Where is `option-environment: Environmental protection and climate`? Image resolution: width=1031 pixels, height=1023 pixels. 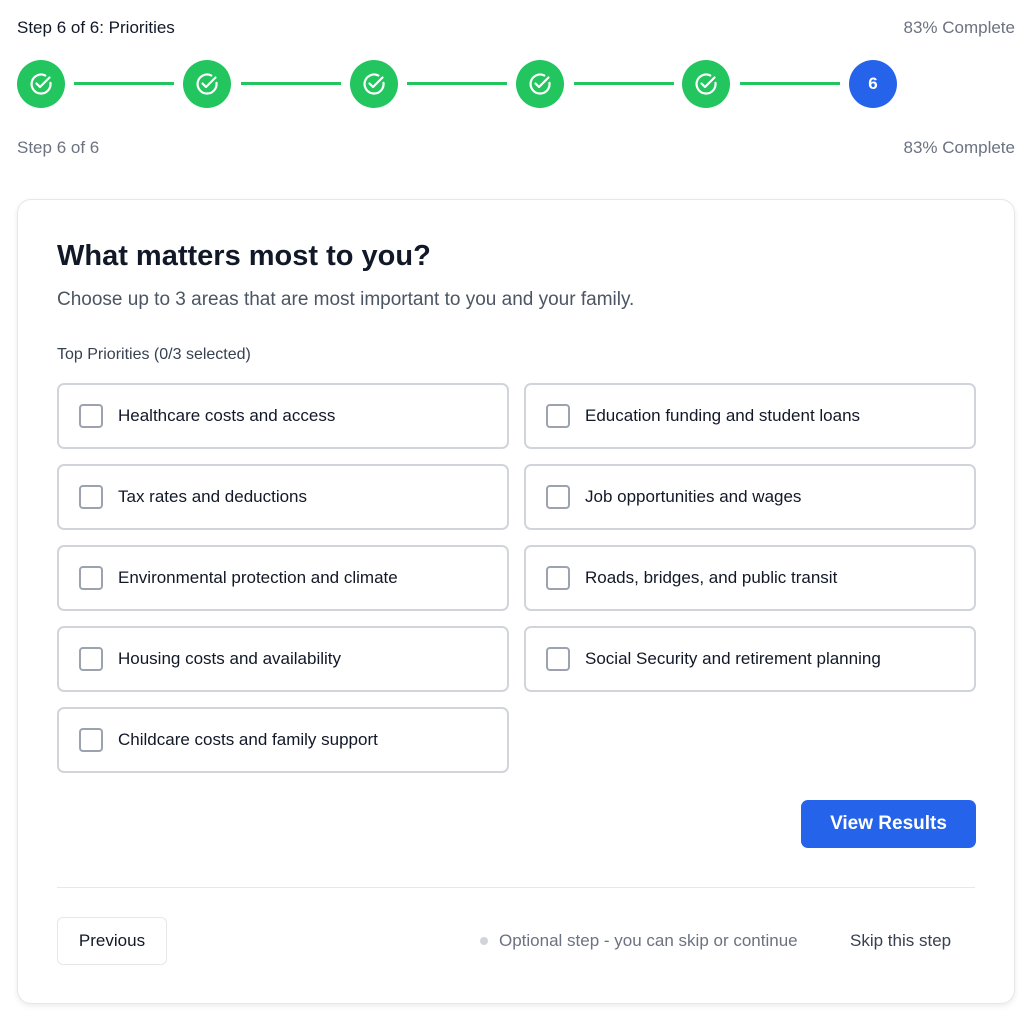 option-environment: Environmental protection and climate is located at coordinates (283, 578).